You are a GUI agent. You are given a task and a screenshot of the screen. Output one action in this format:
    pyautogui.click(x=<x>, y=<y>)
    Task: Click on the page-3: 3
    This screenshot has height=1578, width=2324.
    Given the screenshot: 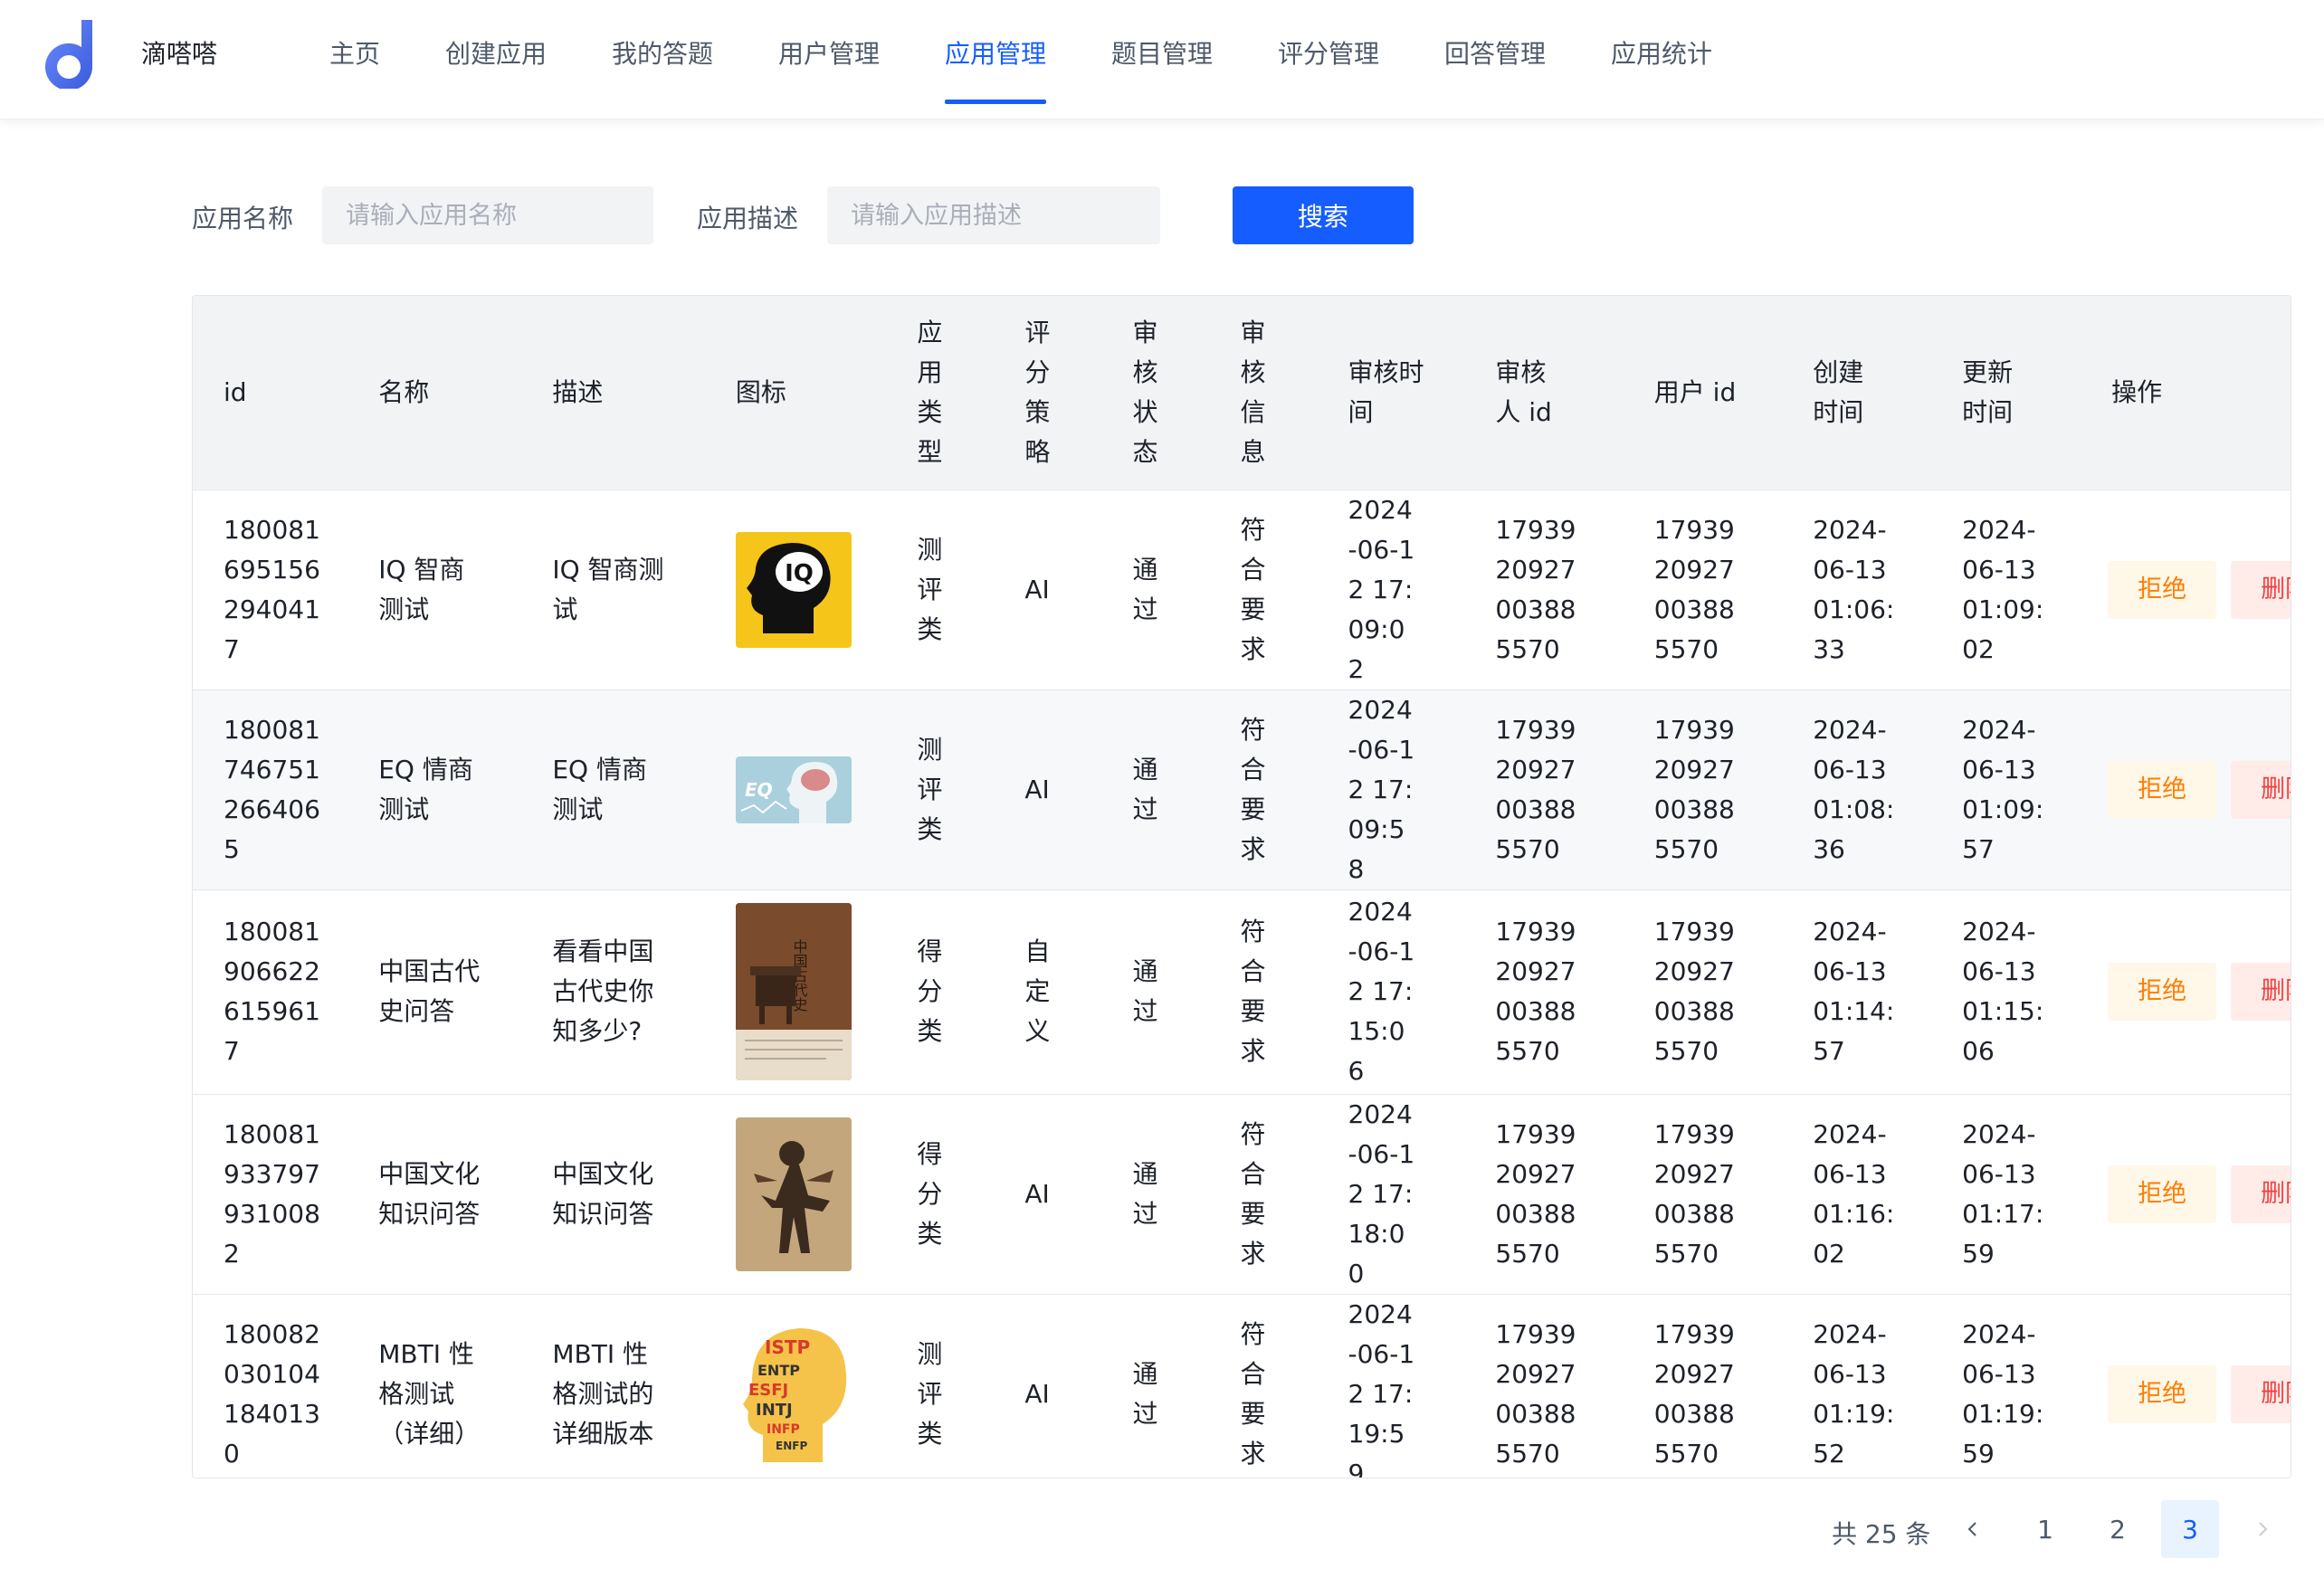 What is the action you would take?
    pyautogui.click(x=2190, y=1529)
    